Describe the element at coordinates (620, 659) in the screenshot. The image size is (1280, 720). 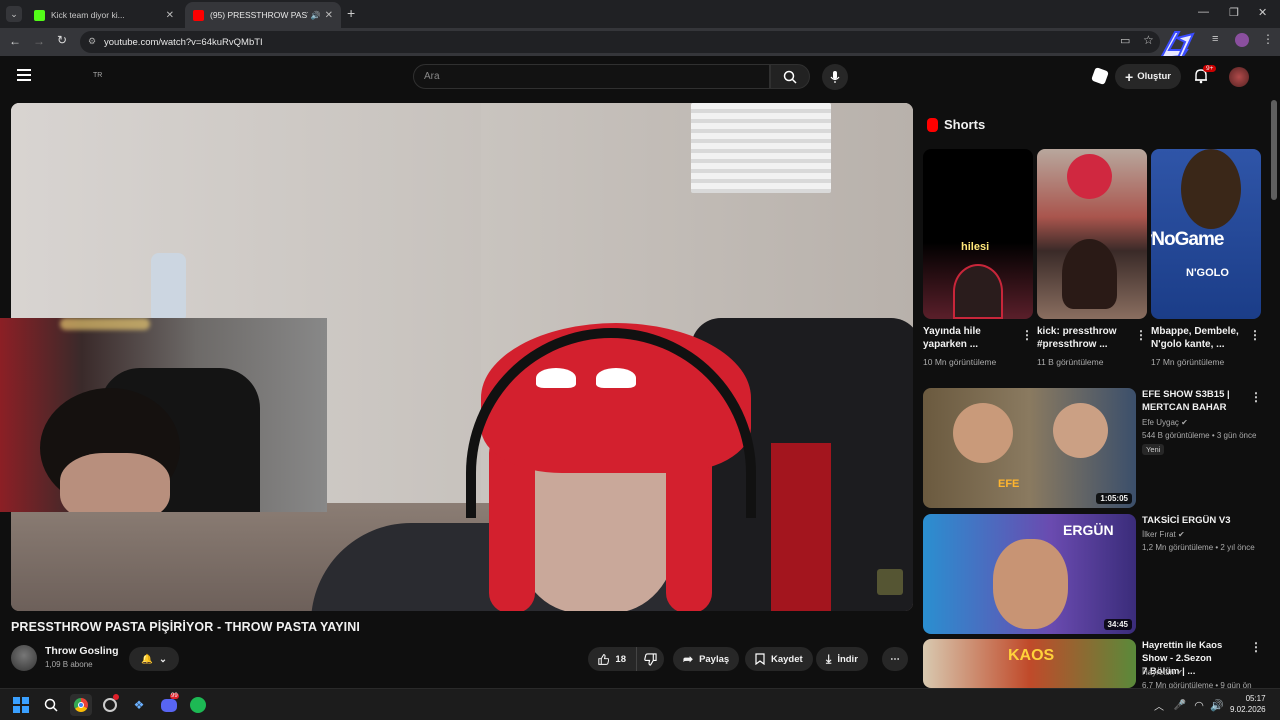
I see `like-count: 18` at that location.